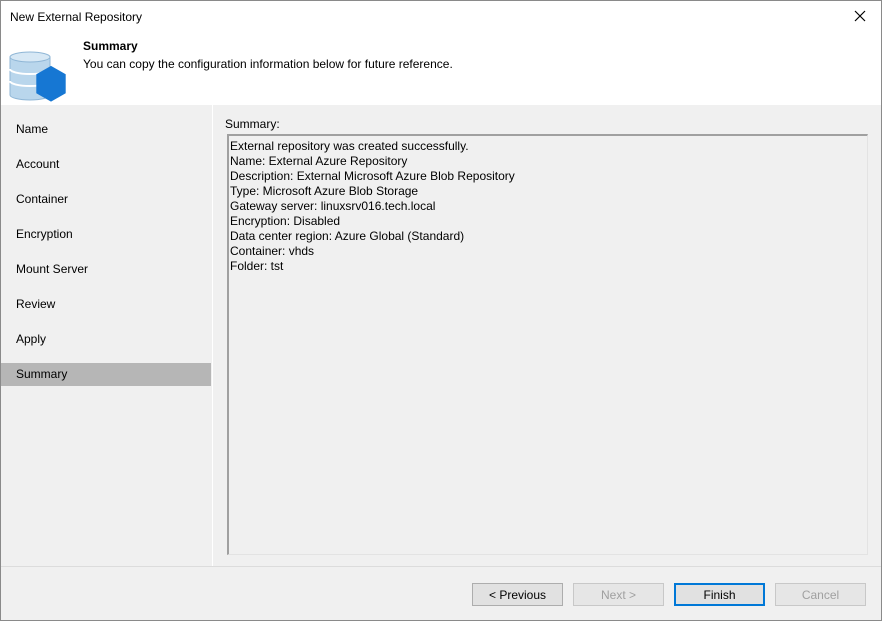 Image resolution: width=882 pixels, height=621 pixels. What do you see at coordinates (106, 269) in the screenshot?
I see `nav-item-mount-server: Mount Server` at bounding box center [106, 269].